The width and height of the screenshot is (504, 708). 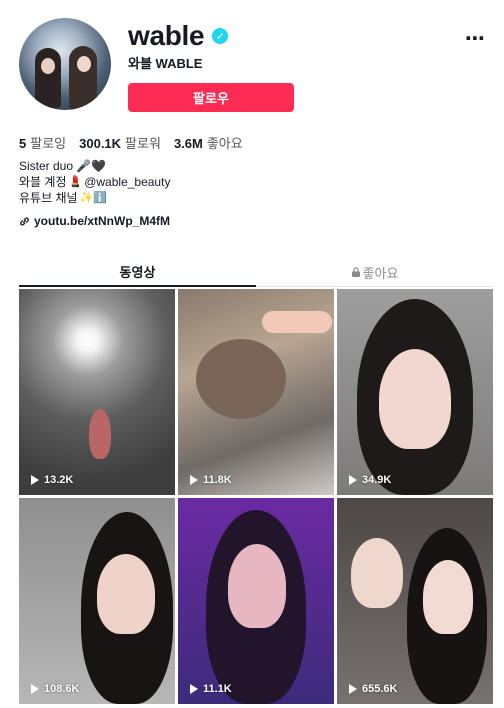 I want to click on tab-videos: 동영상, so click(x=137, y=272).